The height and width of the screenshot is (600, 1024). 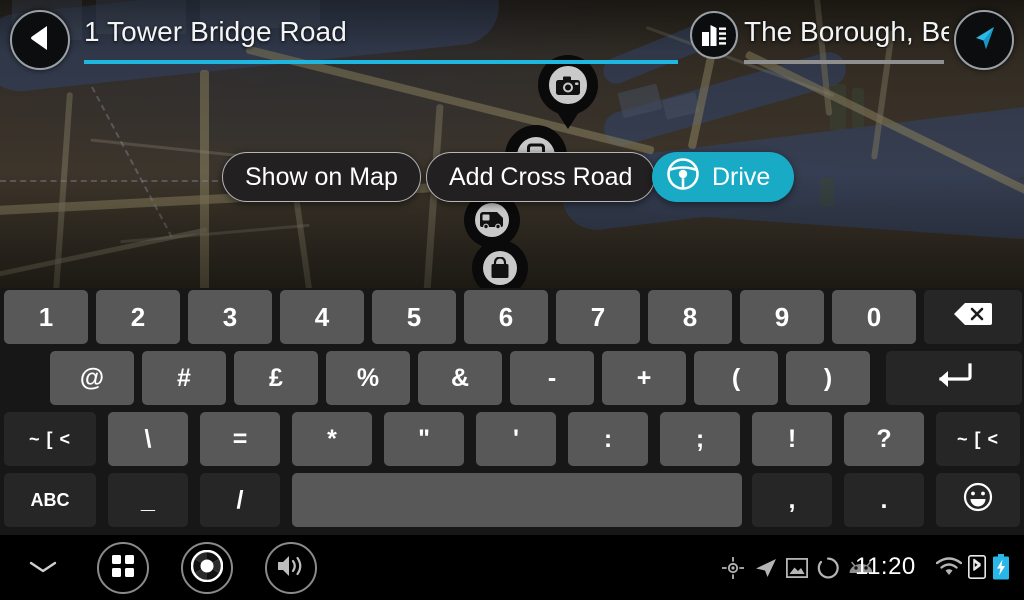 What do you see at coordinates (700, 439) in the screenshot?
I see `key-semicolon: ;` at bounding box center [700, 439].